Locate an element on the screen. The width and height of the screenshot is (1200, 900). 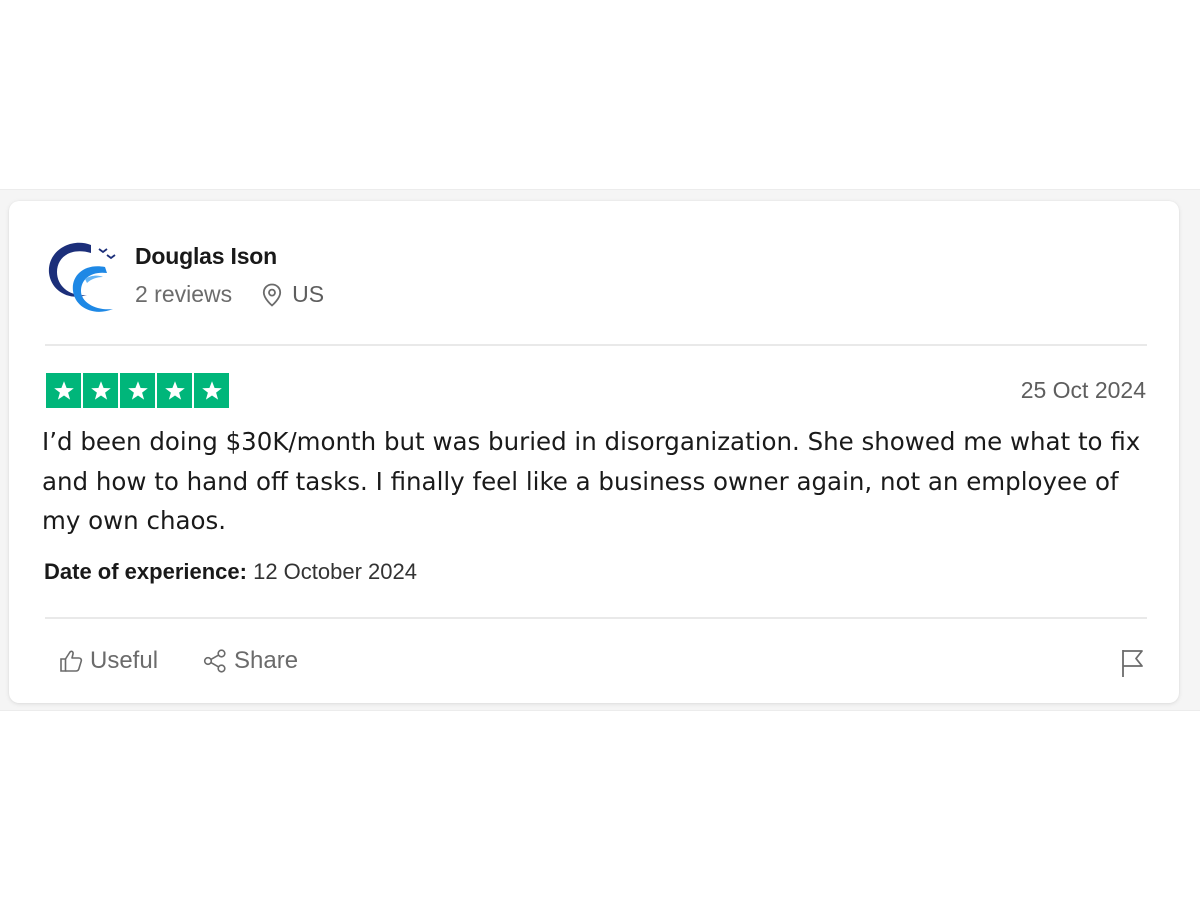
footer-divider is located at coordinates (596, 618).